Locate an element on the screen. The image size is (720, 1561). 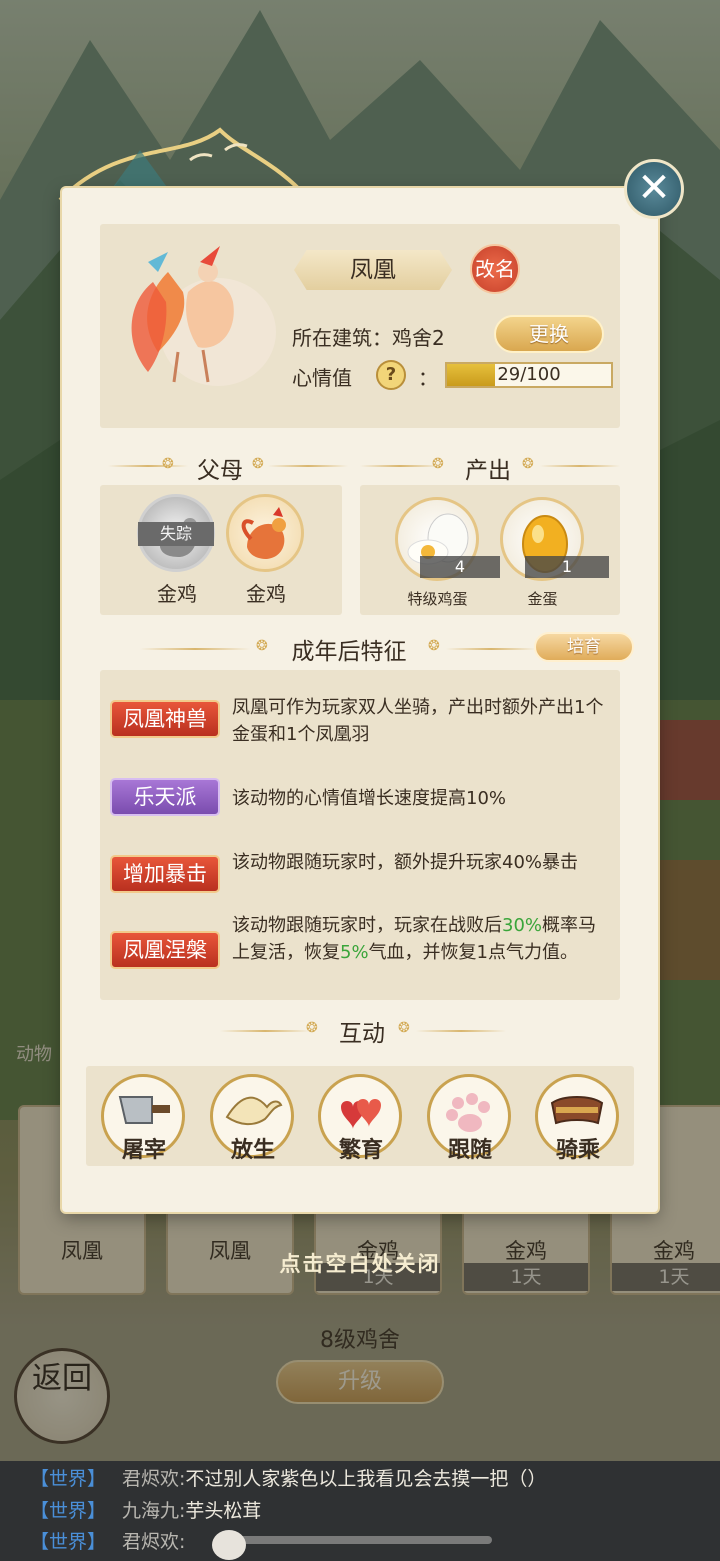
mood-label: 心情值 is located at coordinates (322, 378).